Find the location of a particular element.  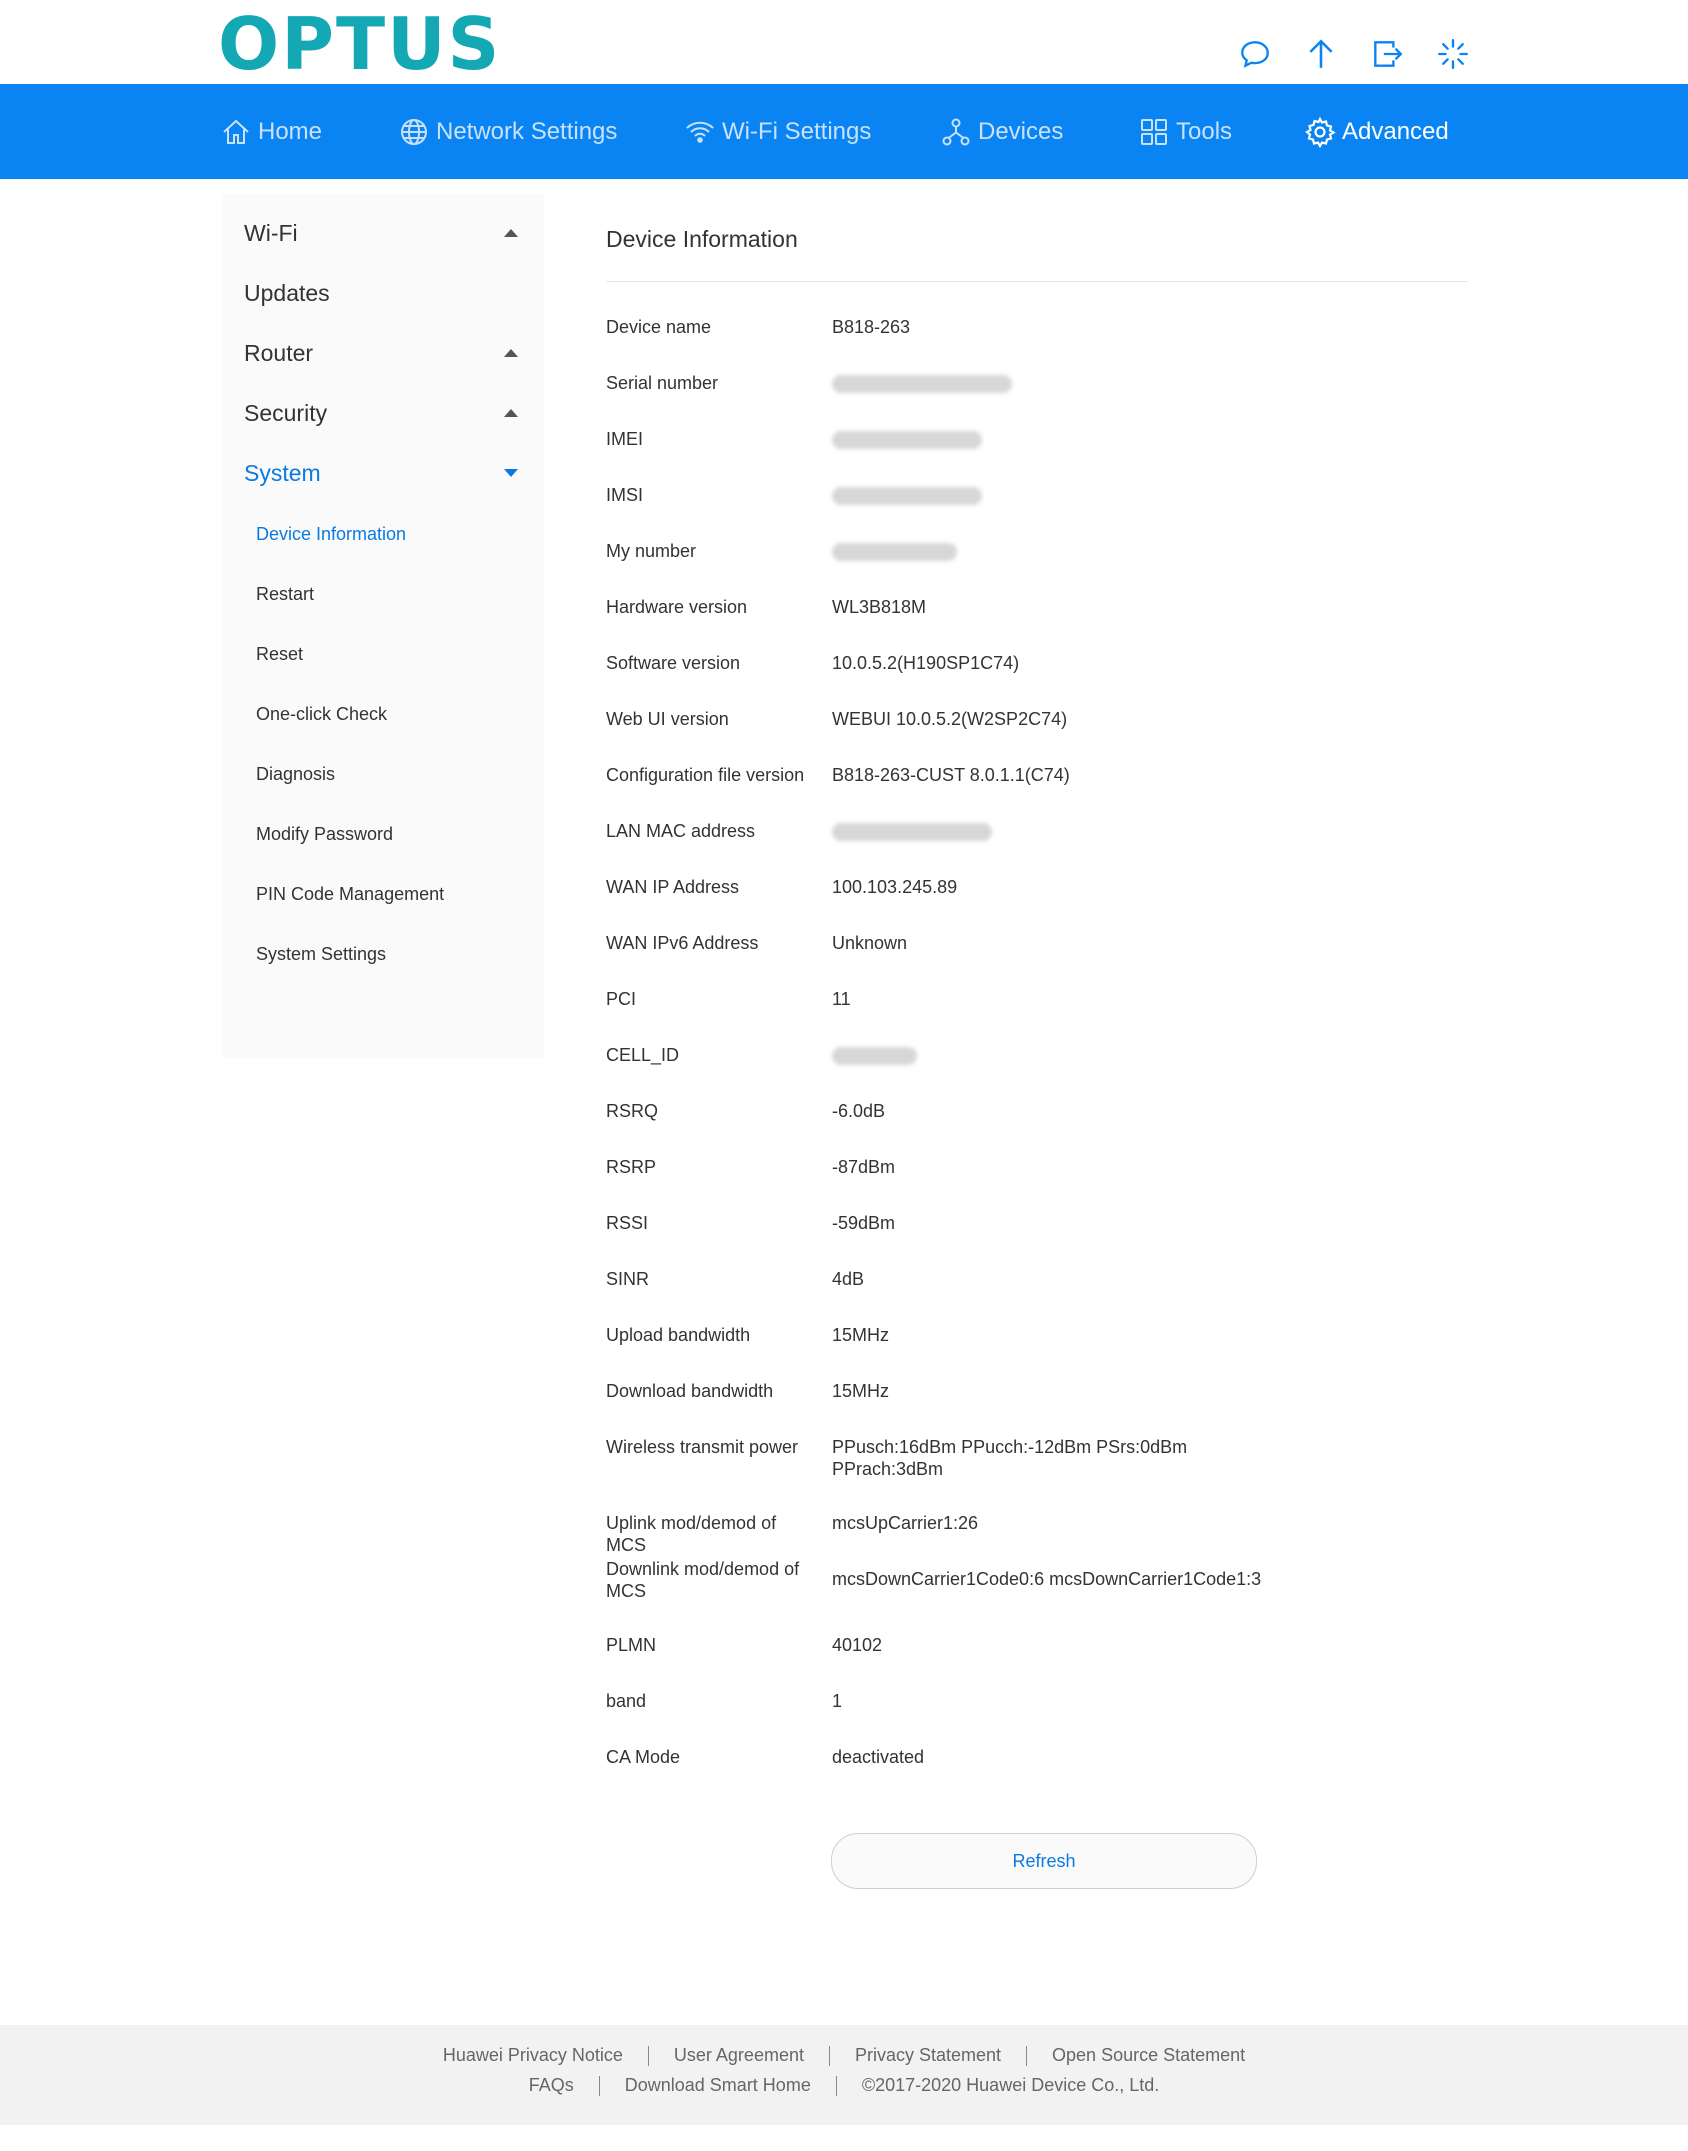

row-label: Upload bandwidth is located at coordinates (678, 1335).